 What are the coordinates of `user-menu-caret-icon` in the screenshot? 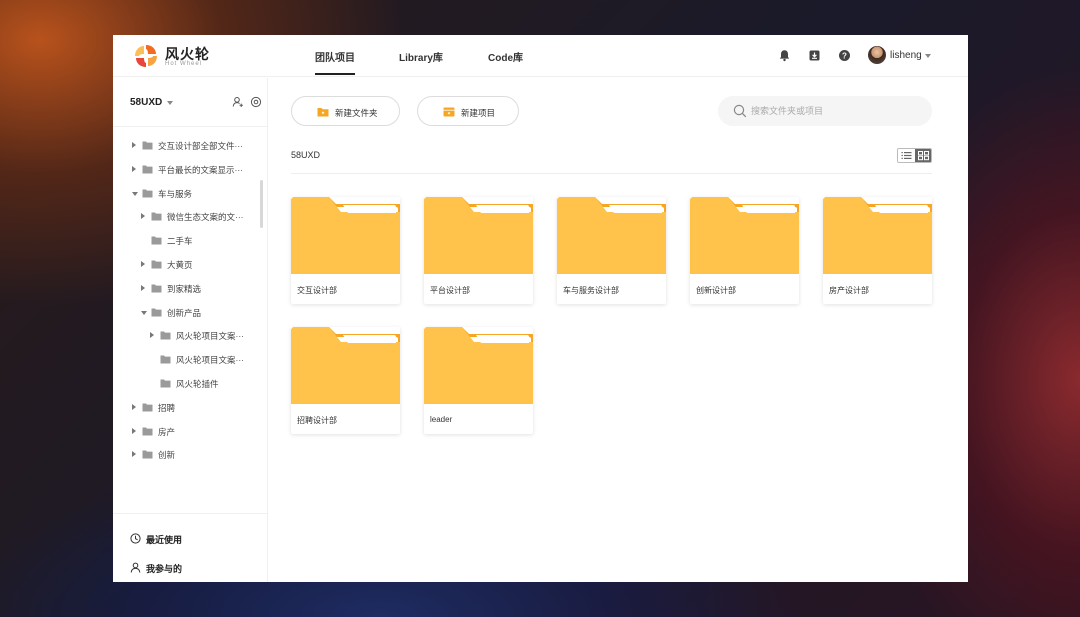 It's located at (928, 56).